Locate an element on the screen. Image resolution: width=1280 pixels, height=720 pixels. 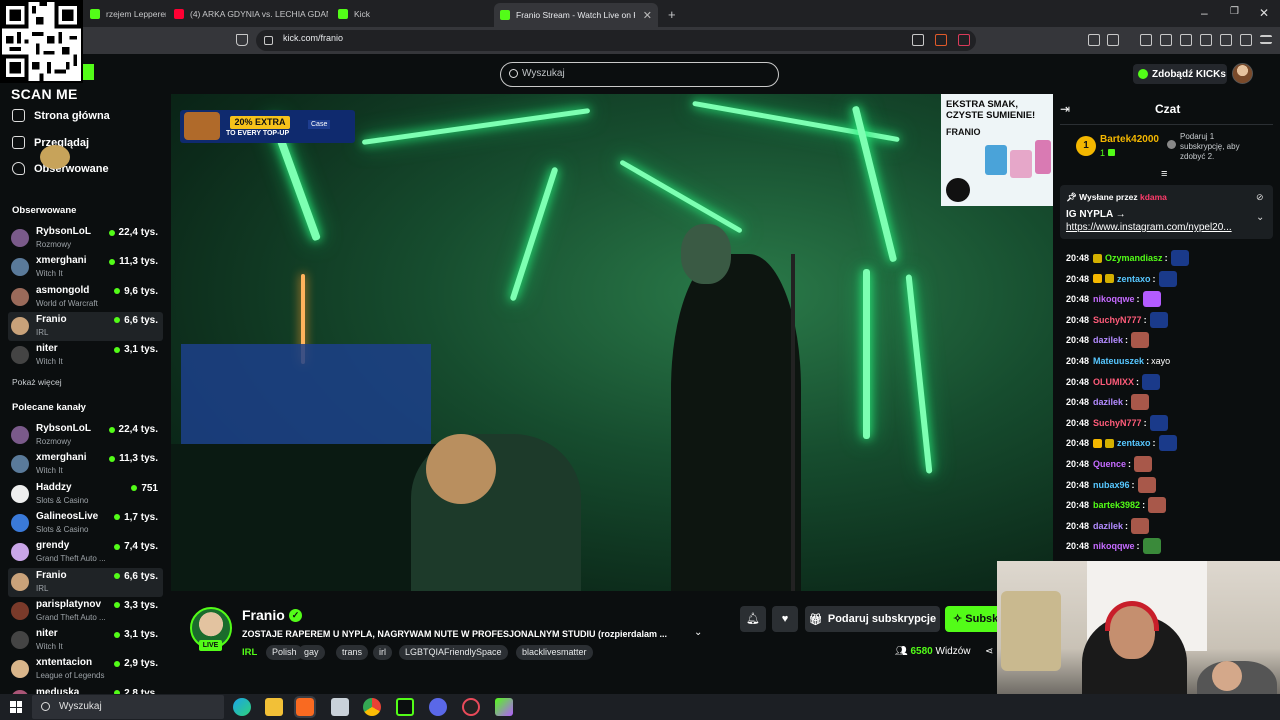
collapse-chat-icon: ⇥ is located at coordinates (1065, 109).